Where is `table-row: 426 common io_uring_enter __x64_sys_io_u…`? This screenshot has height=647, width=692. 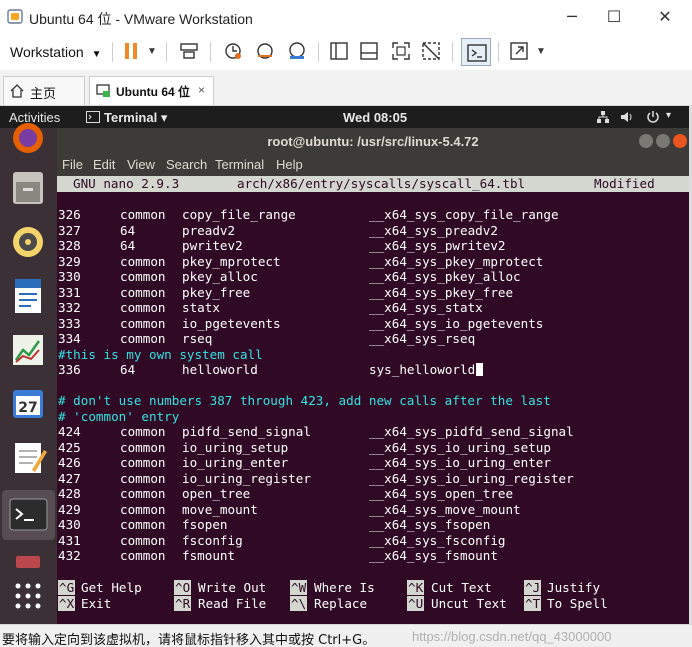 table-row: 426 common io_uring_enter __x64_sys_io_u… is located at coordinates (304, 463).